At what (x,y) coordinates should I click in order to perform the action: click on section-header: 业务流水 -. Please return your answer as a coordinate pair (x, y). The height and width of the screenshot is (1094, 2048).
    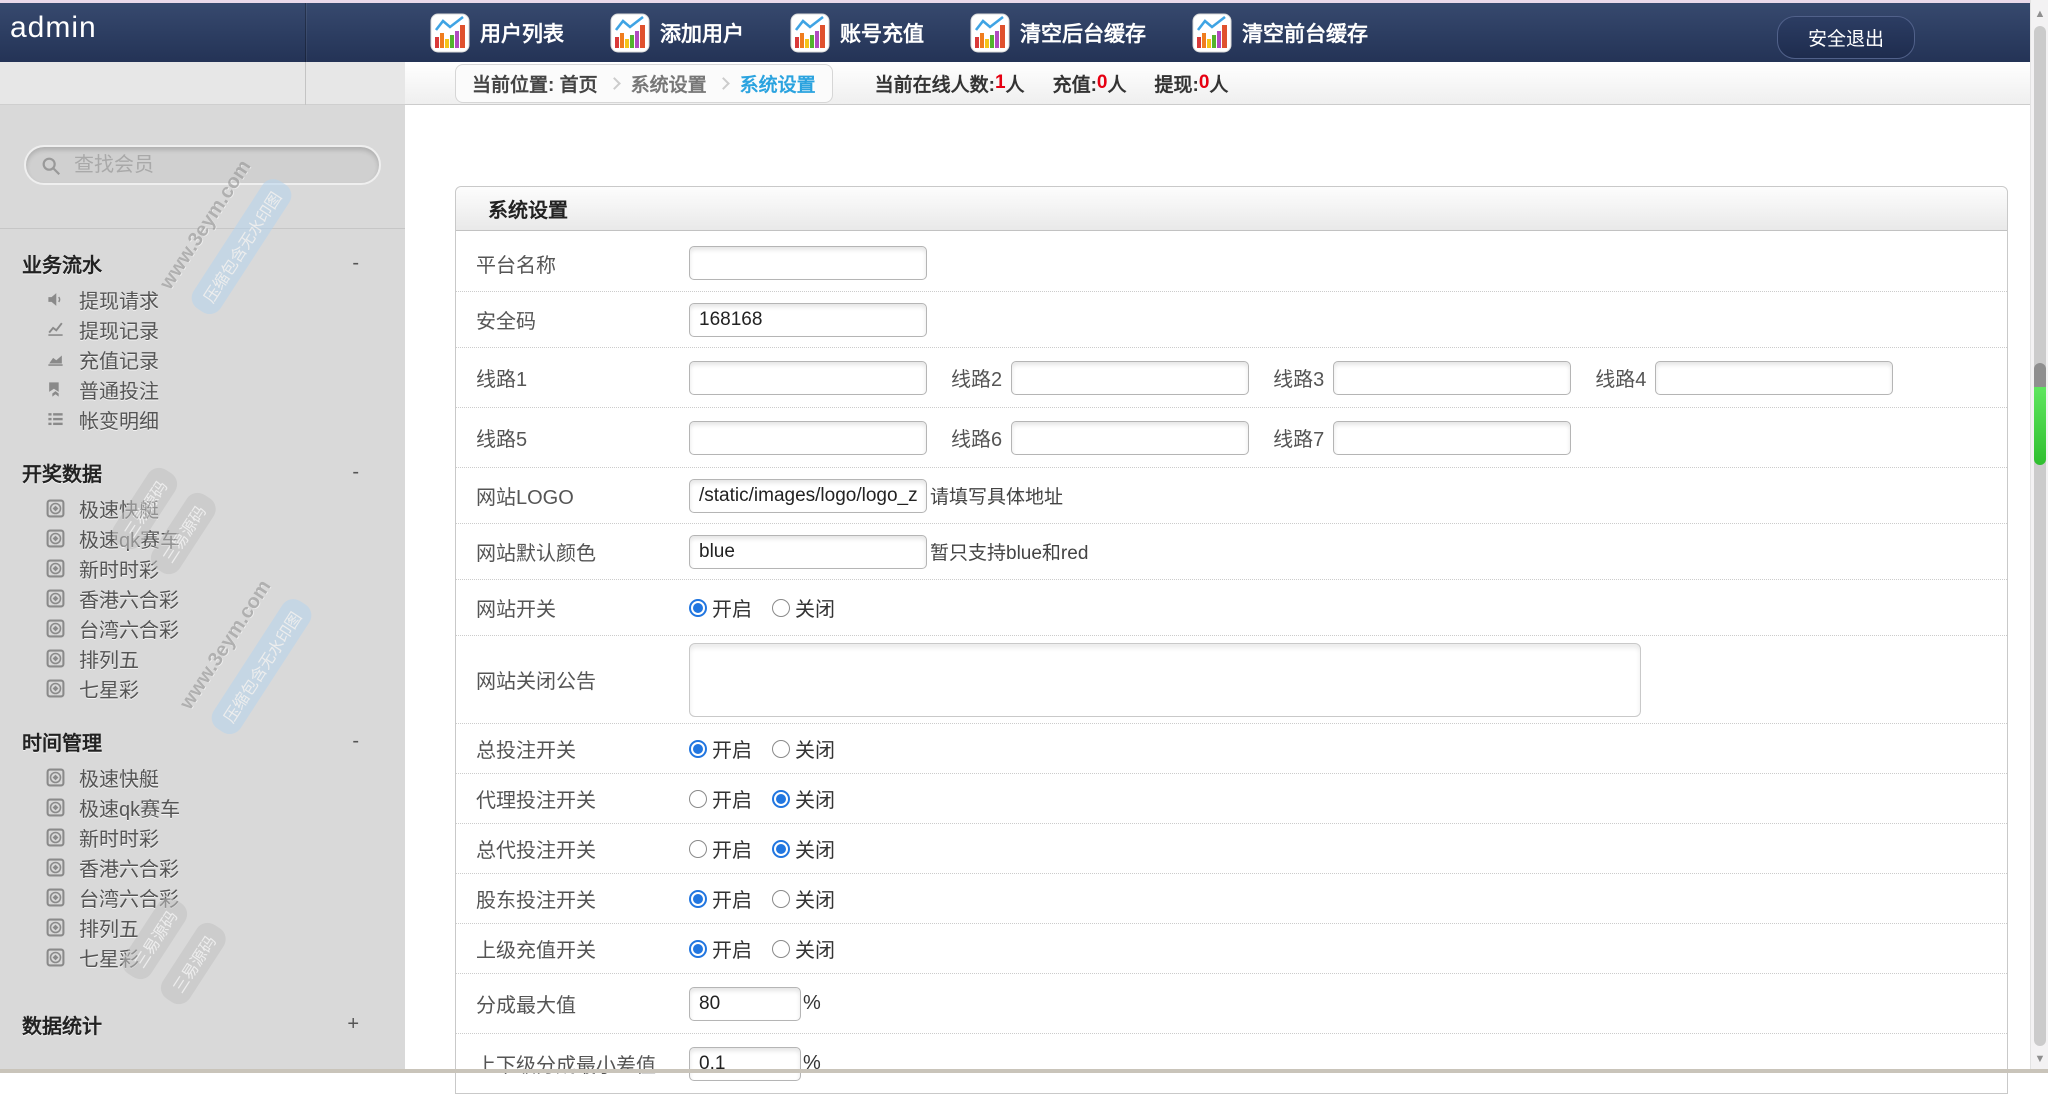
    Looking at the image, I should click on (202, 262).